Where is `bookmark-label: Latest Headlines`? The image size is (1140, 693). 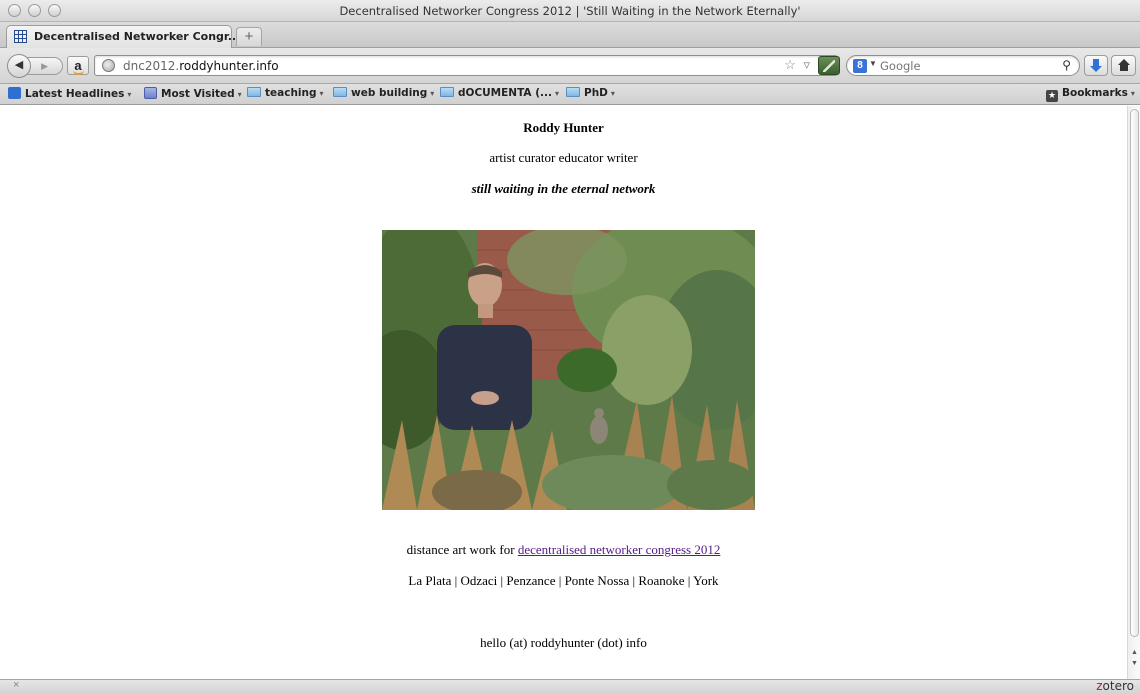
bookmark-label: Latest Headlines is located at coordinates (75, 94).